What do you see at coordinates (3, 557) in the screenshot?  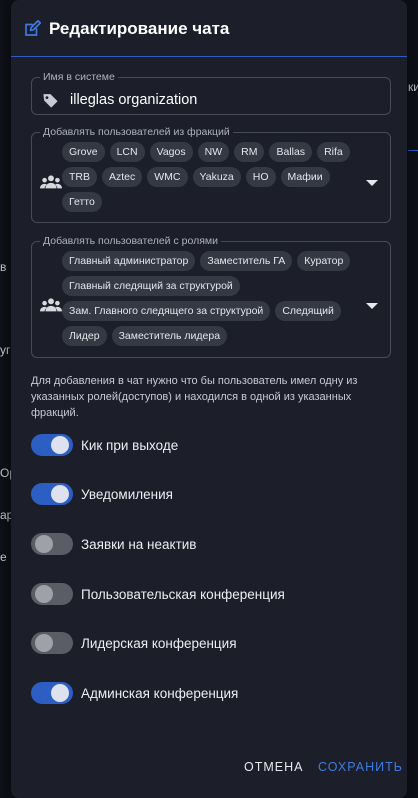 I see `background-text: е` at bounding box center [3, 557].